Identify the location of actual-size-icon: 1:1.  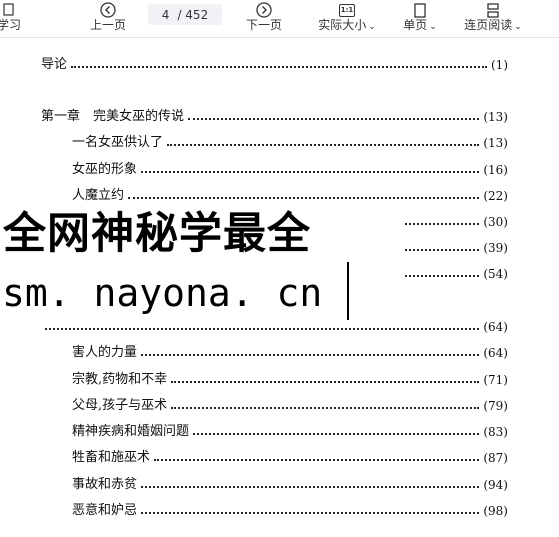
(347, 10).